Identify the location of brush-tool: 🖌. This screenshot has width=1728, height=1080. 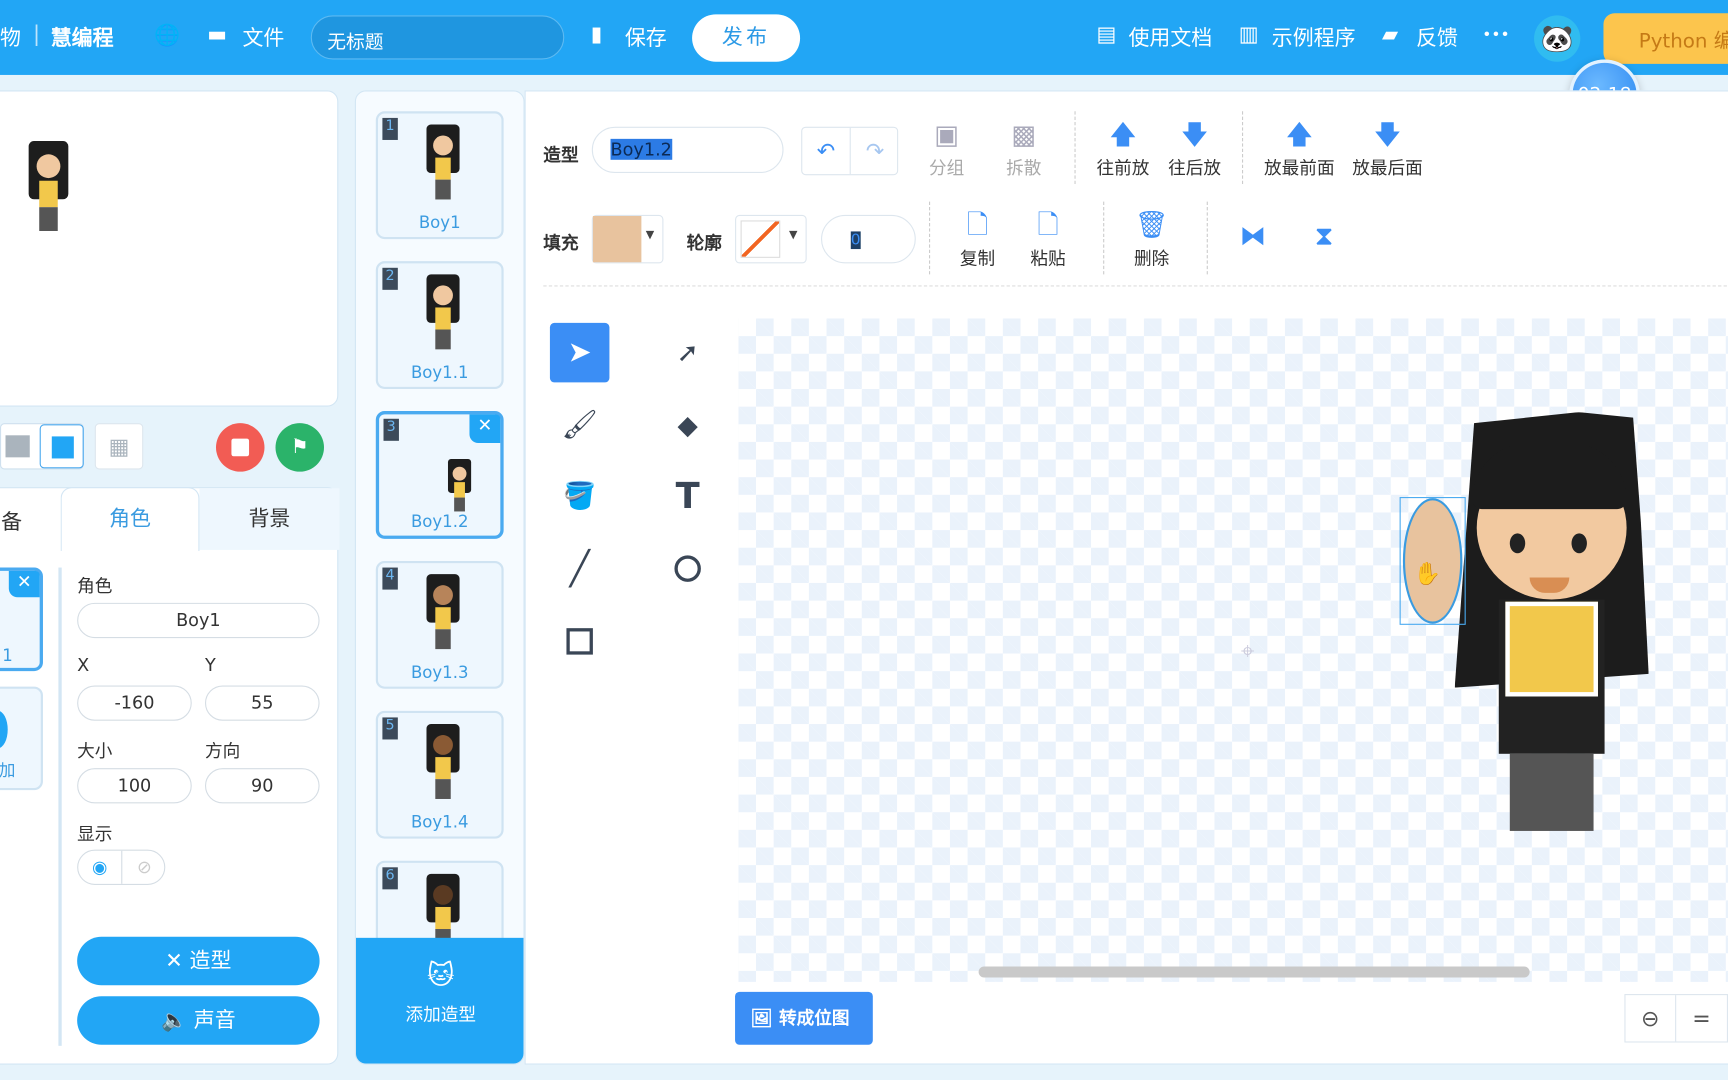
(580, 426).